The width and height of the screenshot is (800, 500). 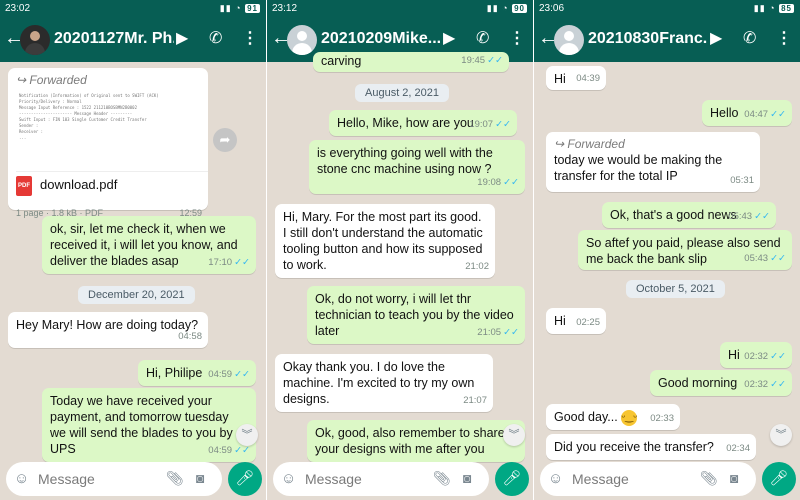 What do you see at coordinates (773, 8) in the screenshot?
I see `status-icons: ▮▮ ◔ 85` at bounding box center [773, 8].